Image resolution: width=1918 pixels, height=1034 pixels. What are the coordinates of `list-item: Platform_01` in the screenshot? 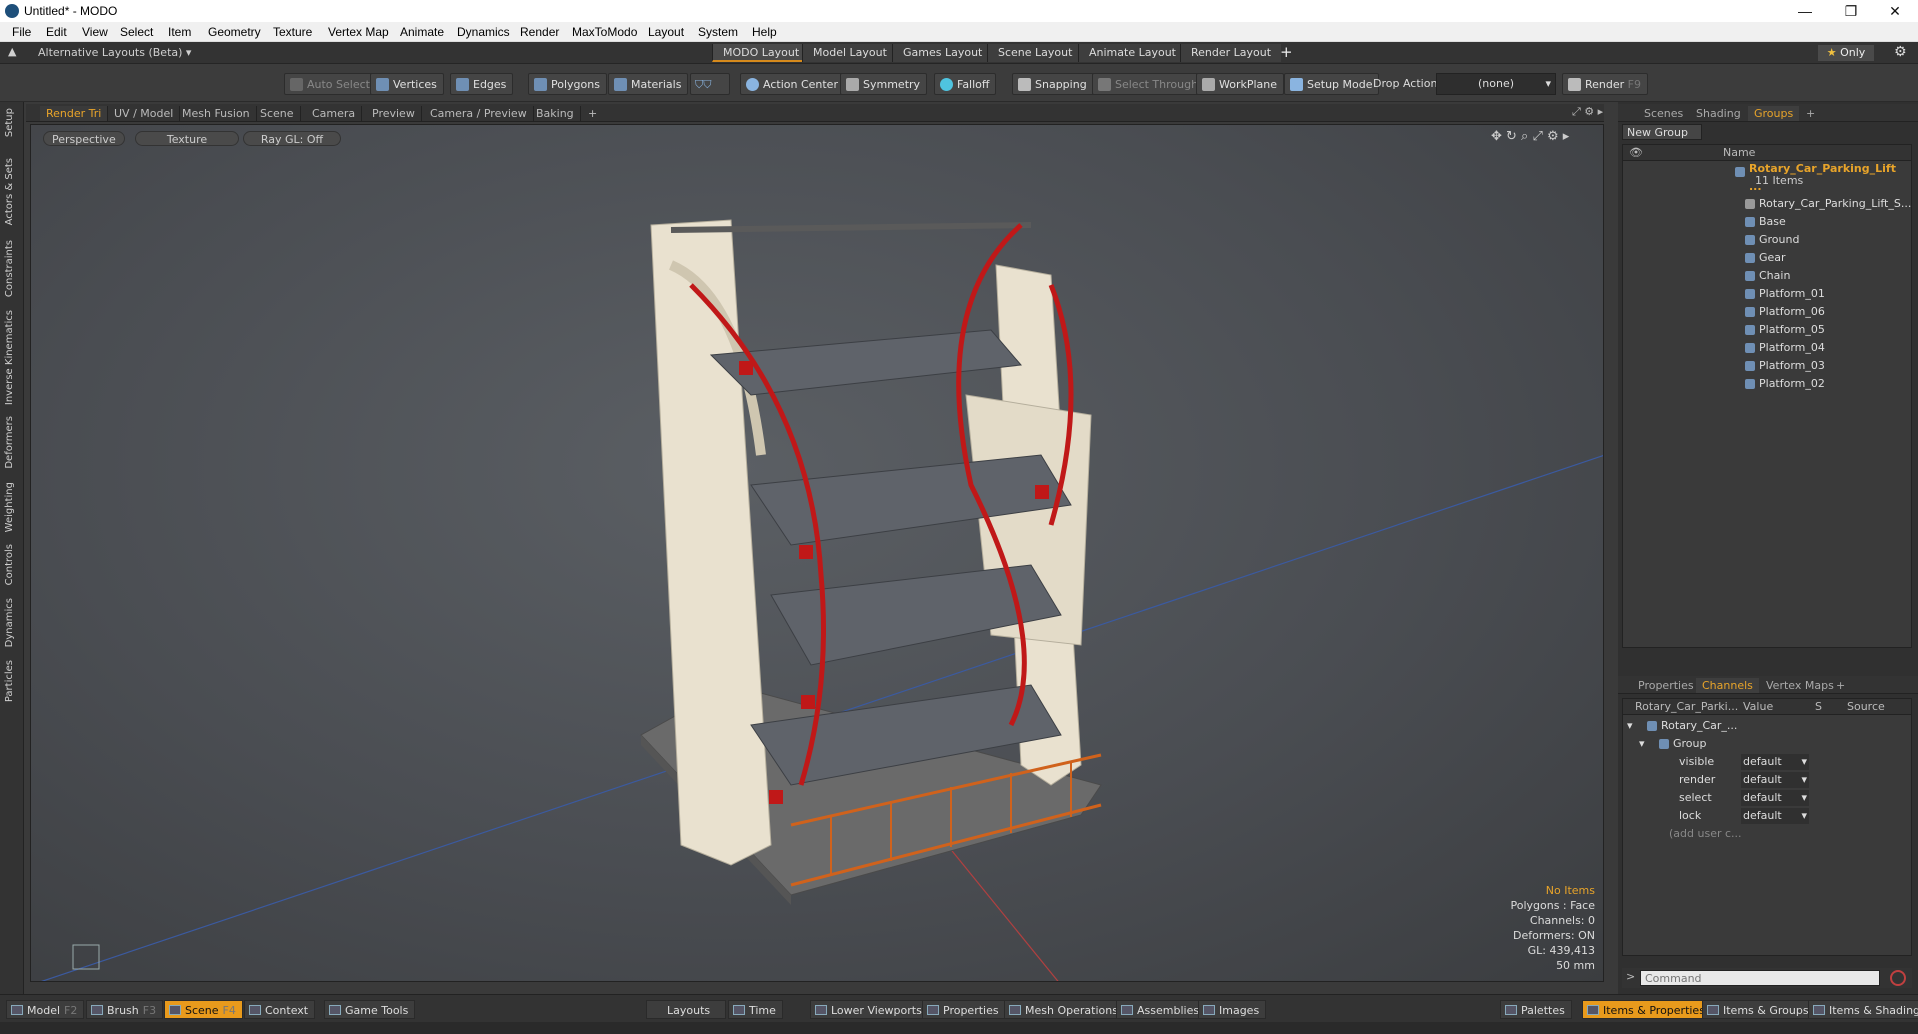 It's located at (1767, 294).